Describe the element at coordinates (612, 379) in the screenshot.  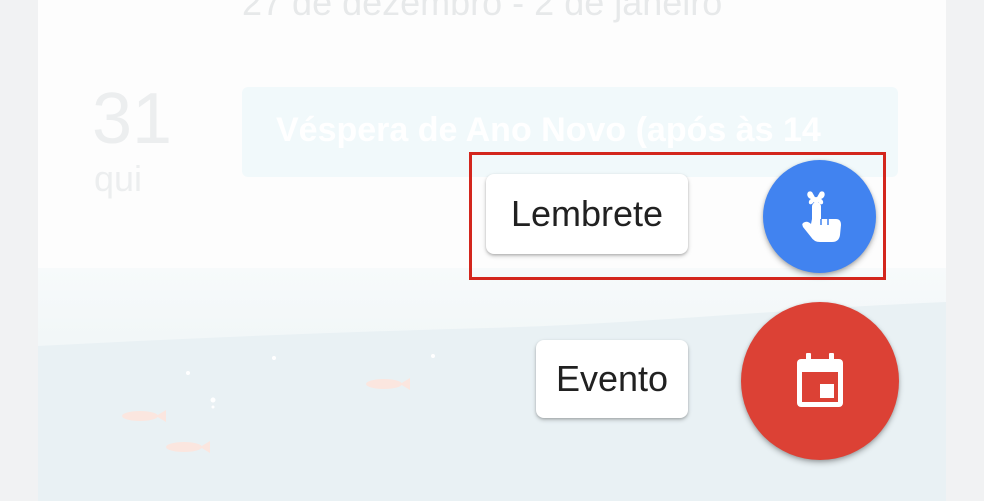
I see `event-label-button: Evento` at that location.